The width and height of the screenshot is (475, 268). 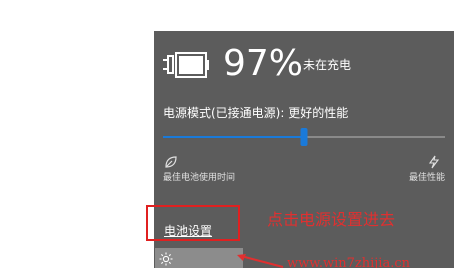 I want to click on slider-track-filled, so click(x=233, y=137).